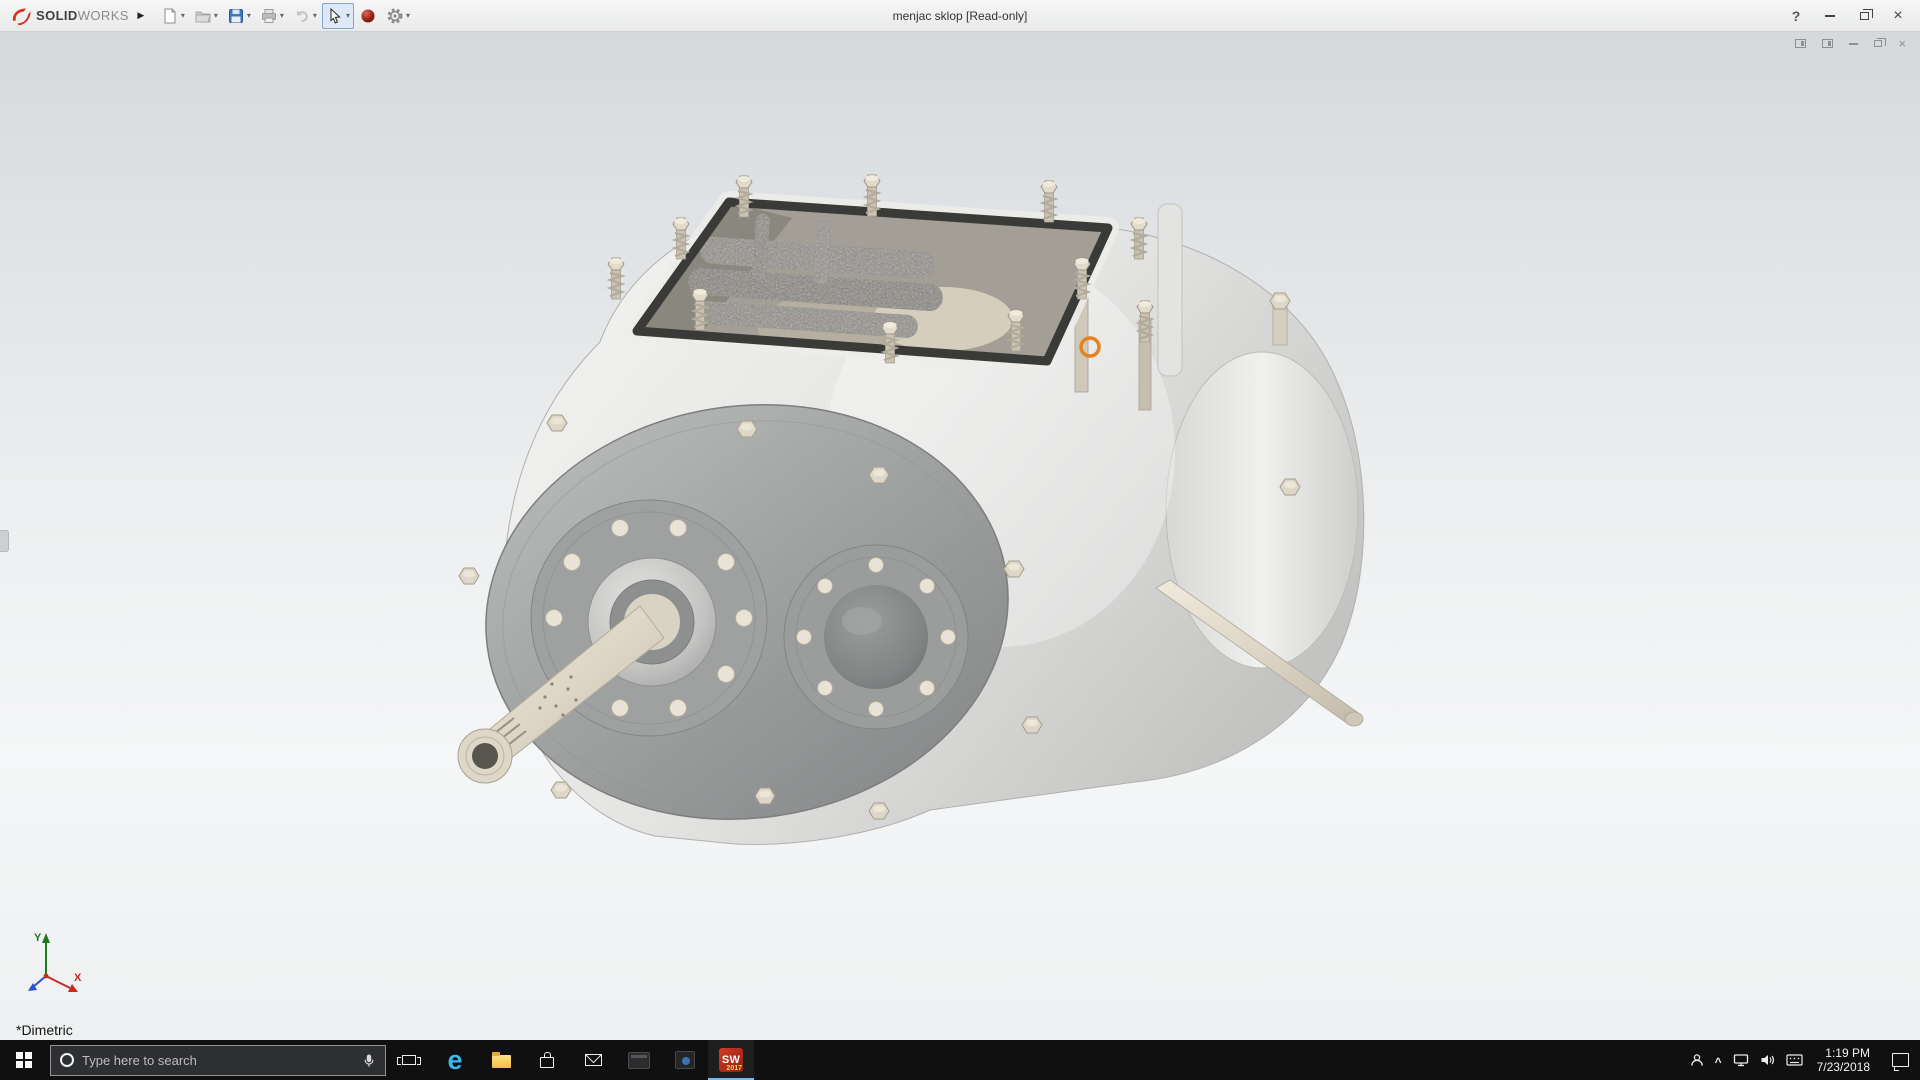 The width and height of the screenshot is (1920, 1080). I want to click on document-title: menjac sklop [Read-only], so click(960, 15).